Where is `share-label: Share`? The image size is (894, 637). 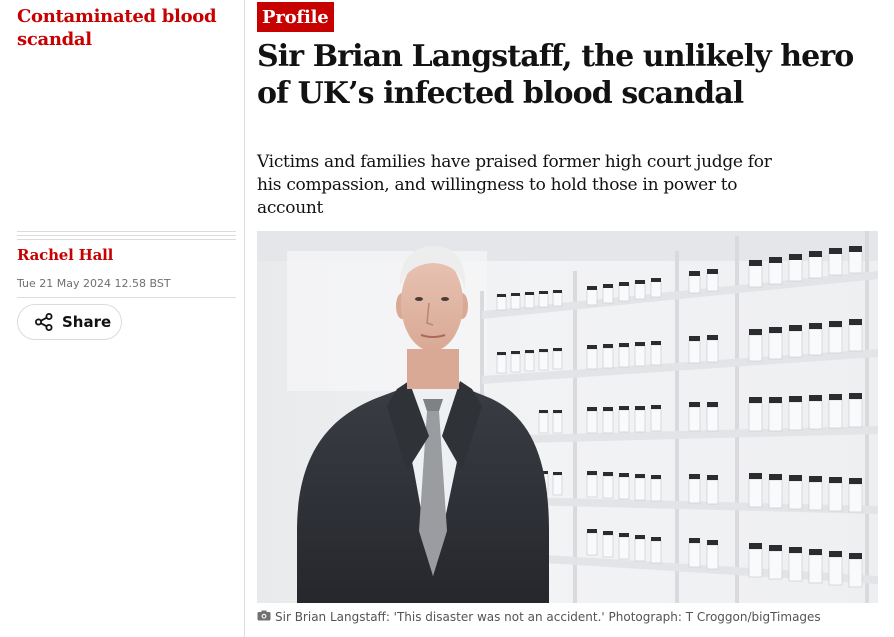
share-label: Share is located at coordinates (87, 322).